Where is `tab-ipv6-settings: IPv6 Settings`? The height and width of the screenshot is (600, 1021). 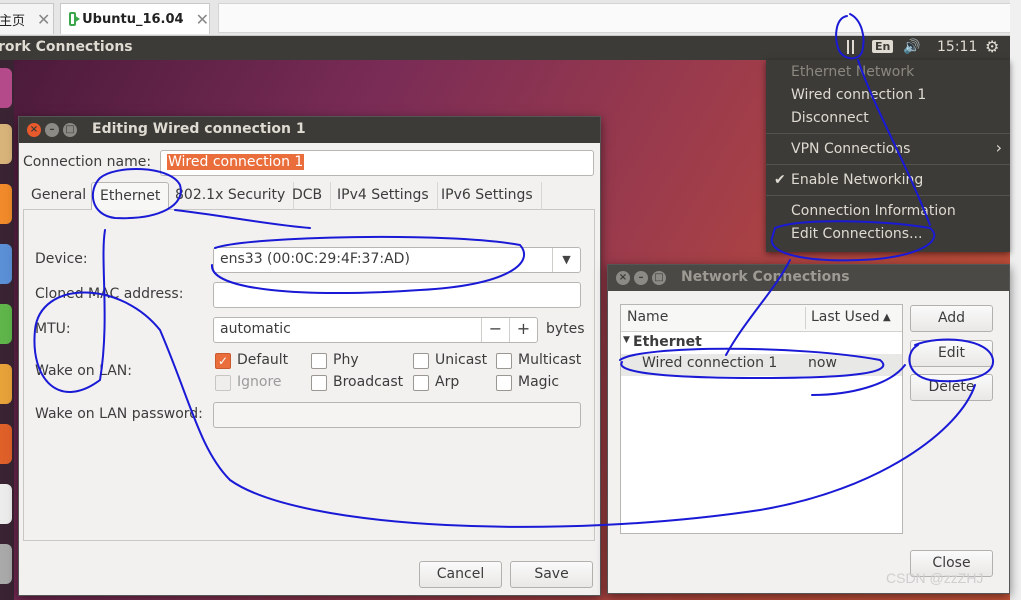 tab-ipv6-settings: IPv6 Settings is located at coordinates (487, 196).